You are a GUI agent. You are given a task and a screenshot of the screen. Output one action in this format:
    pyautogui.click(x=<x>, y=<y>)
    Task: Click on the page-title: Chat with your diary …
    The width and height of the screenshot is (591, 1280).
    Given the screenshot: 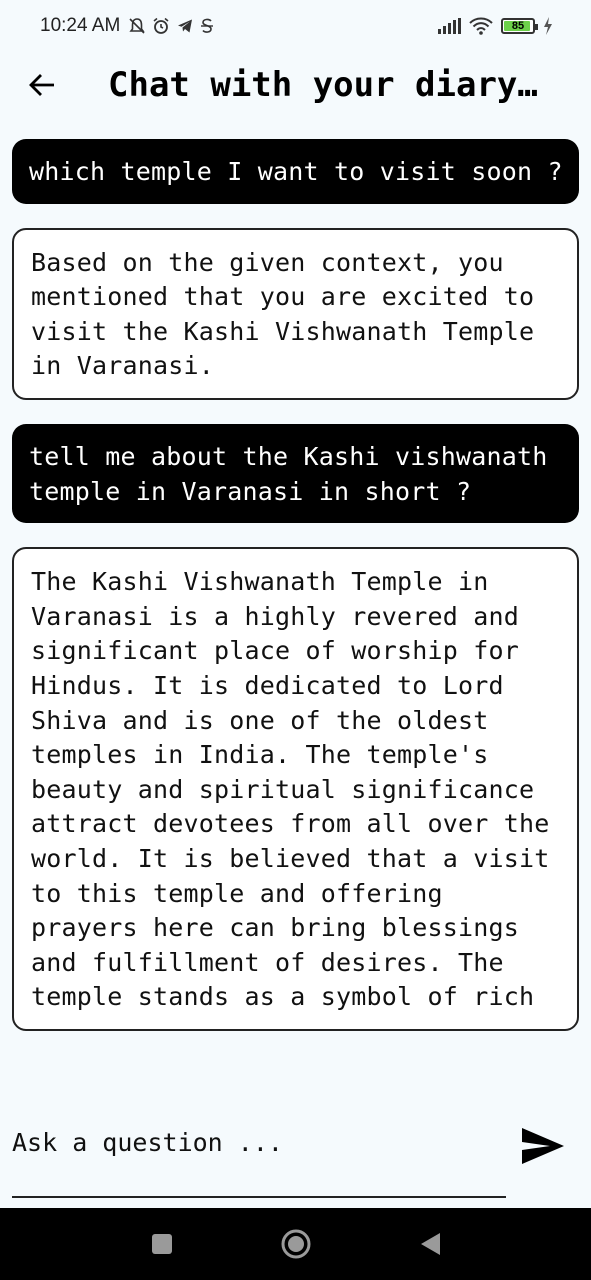 What is the action you would take?
    pyautogui.click(x=333, y=85)
    